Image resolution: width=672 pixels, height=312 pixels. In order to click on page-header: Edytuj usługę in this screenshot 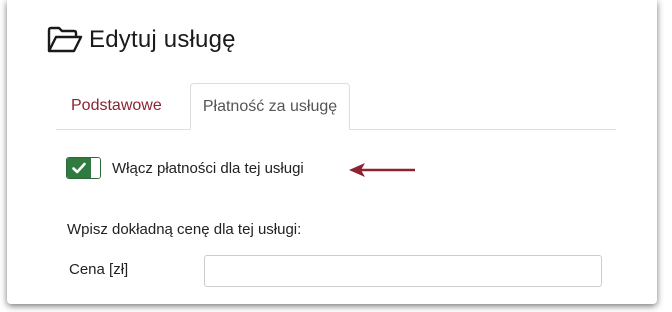, I will do `click(141, 40)`.